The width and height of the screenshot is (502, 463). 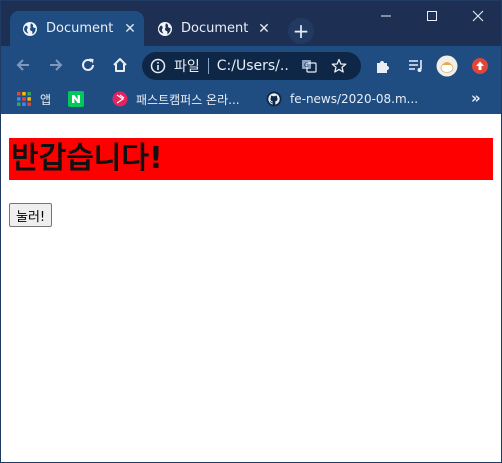 What do you see at coordinates (274, 99) in the screenshot?
I see `github-icon` at bounding box center [274, 99].